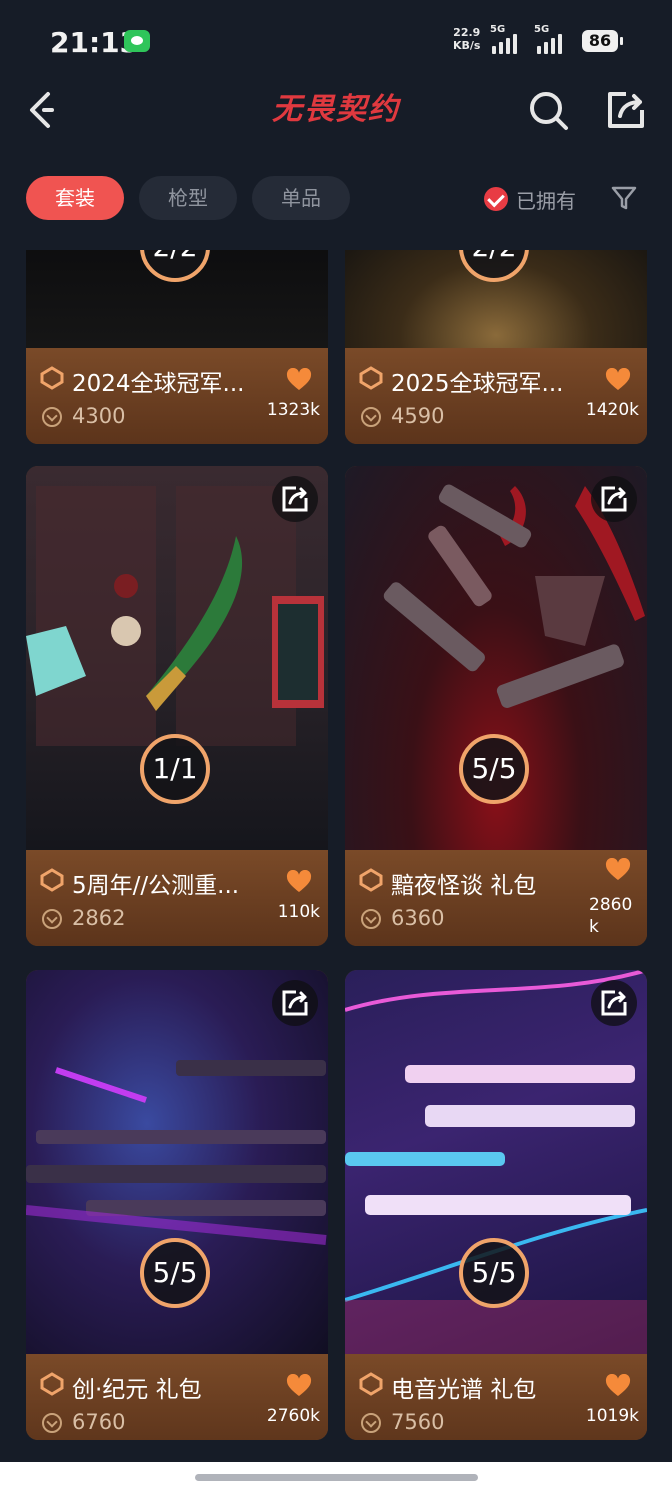 The height and width of the screenshot is (1494, 672). What do you see at coordinates (177, 706) in the screenshot?
I see `bundle-card: 1/1 5周年//公测重... 2862 110k` at bounding box center [177, 706].